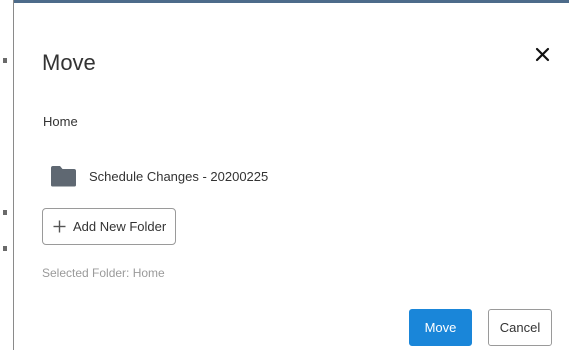 The image size is (569, 350). I want to click on folder-icon, so click(63, 176).